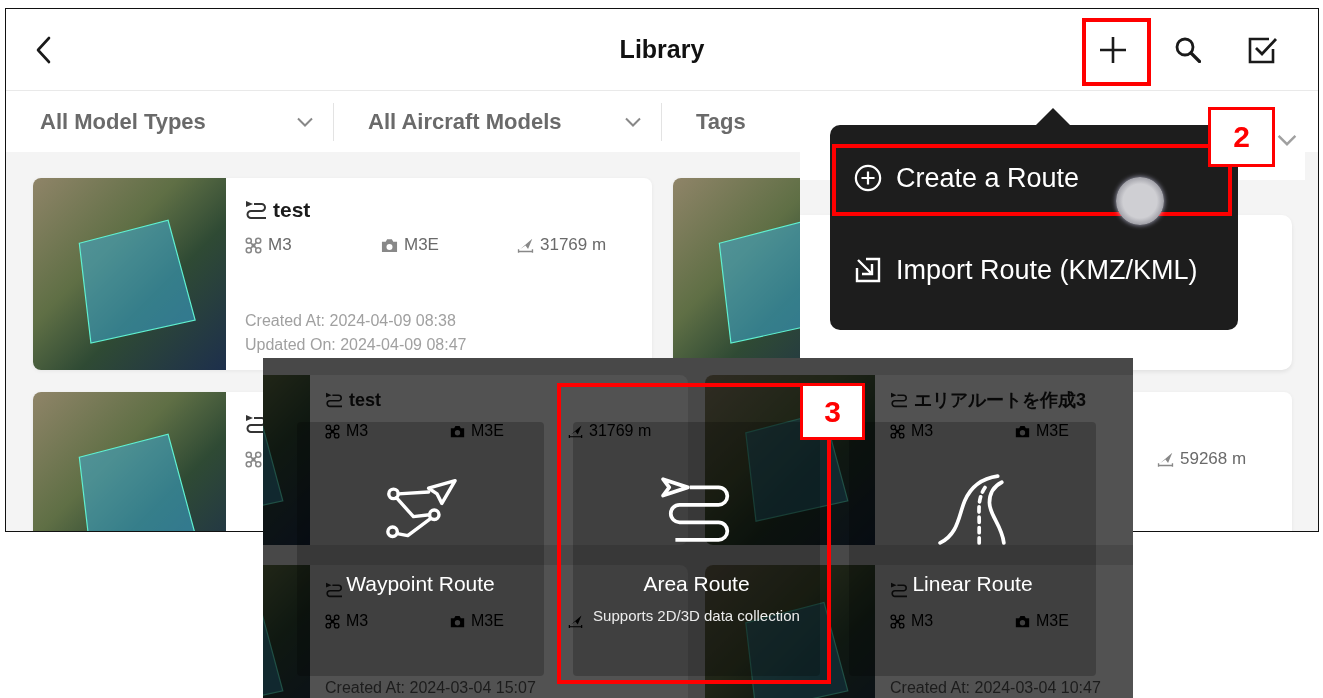  I want to click on chevron-down-icon, so click(1287, 140).